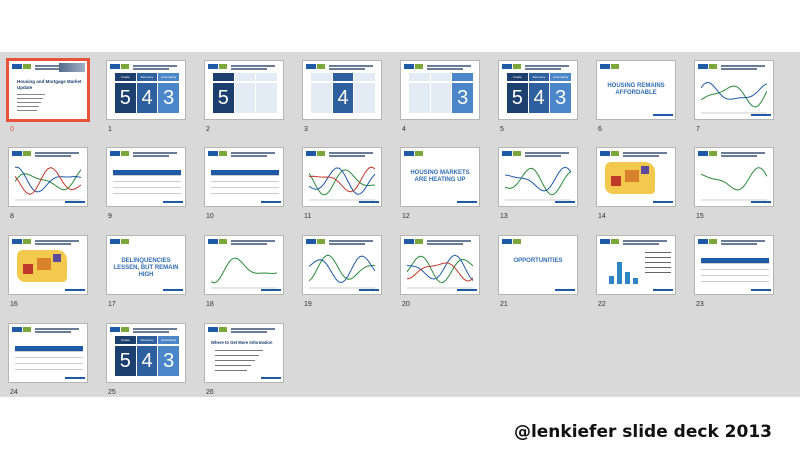 Image resolution: width=800 pixels, height=450 pixels. Describe the element at coordinates (48, 90) in the screenshot. I see `slide-thumbnail: Housing and Mortgage Market Update` at that location.